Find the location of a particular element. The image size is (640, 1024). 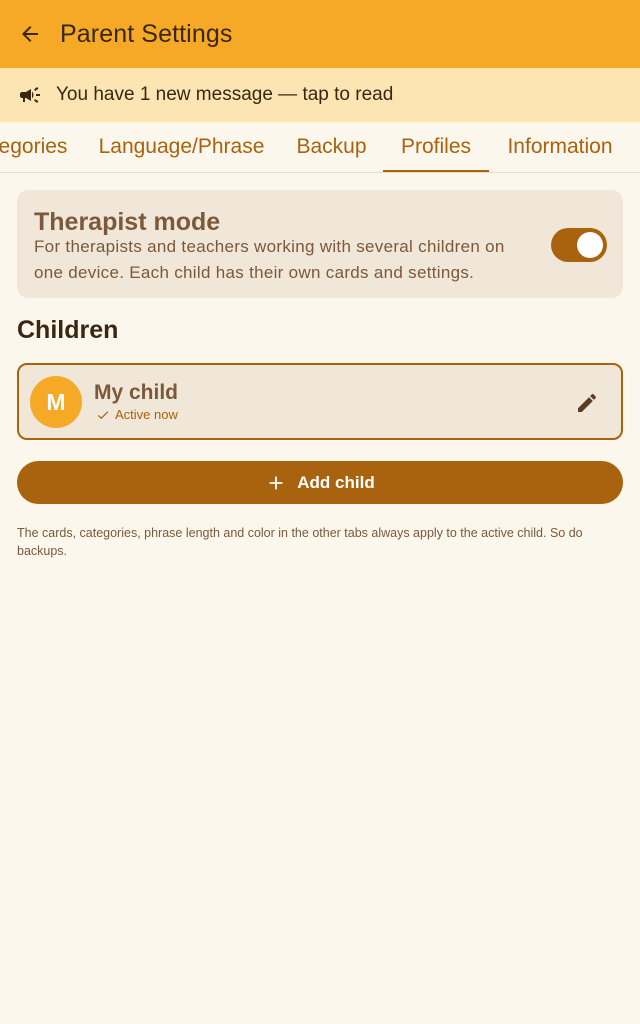

tab-profiles: Profiles is located at coordinates (436, 147).